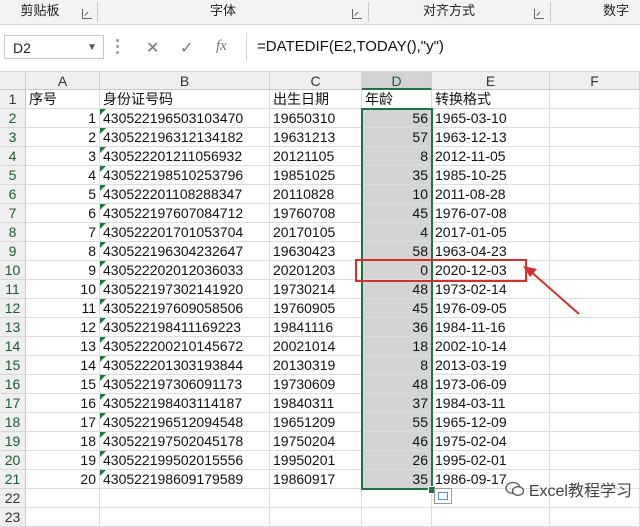 The width and height of the screenshot is (640, 527). I want to click on cell-d: 46, so click(397, 441).